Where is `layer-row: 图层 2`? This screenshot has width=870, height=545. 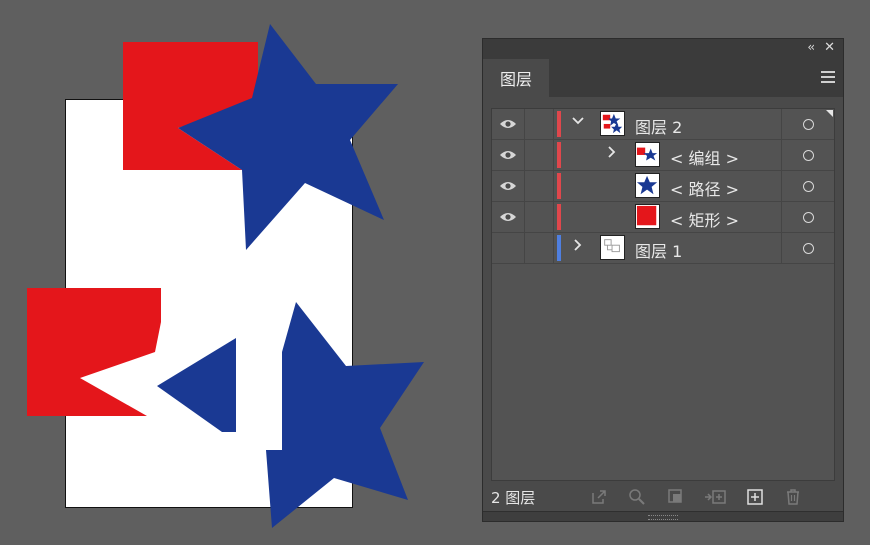 layer-row: 图层 2 is located at coordinates (663, 124).